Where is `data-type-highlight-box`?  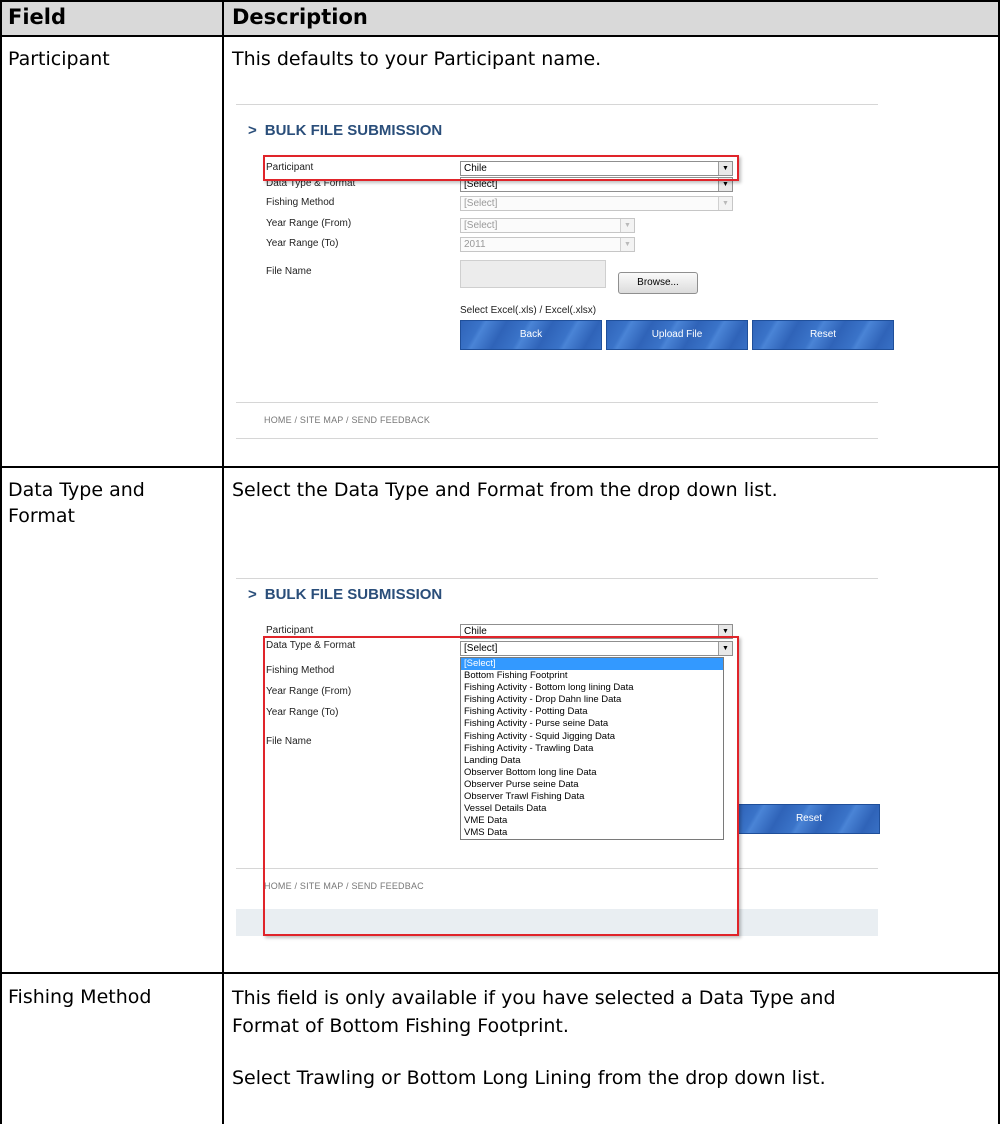 data-type-highlight-box is located at coordinates (501, 786).